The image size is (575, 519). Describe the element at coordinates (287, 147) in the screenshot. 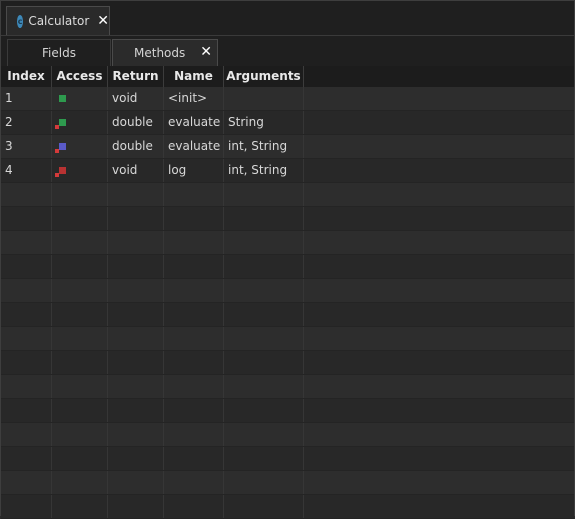

I see `table-row: 3 double evaluate int, String` at that location.